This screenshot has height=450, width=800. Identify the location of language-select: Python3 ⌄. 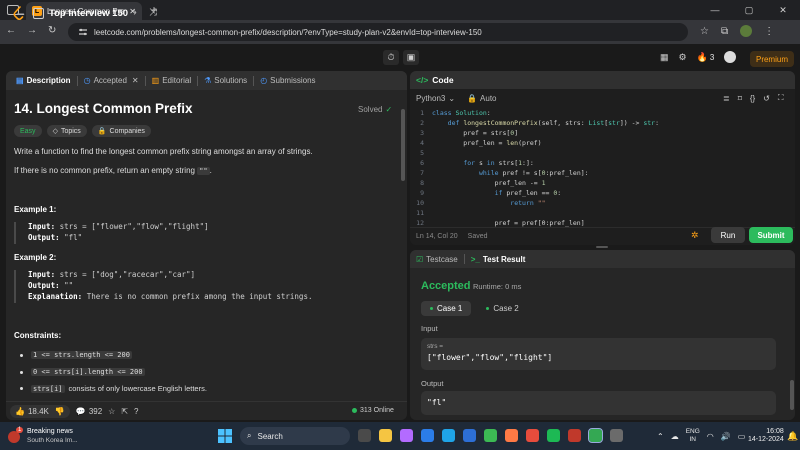
(435, 98).